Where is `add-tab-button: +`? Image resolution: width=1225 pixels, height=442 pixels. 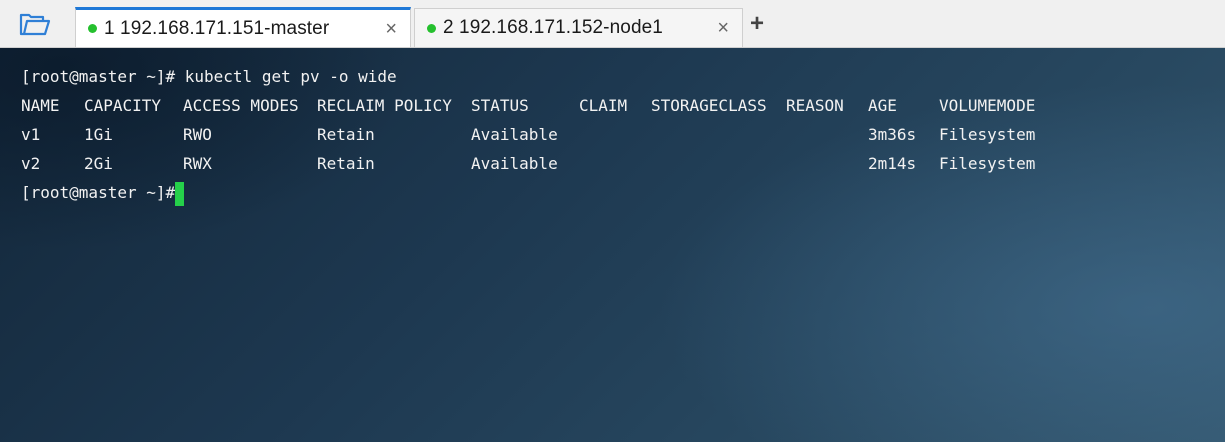 add-tab-button: + is located at coordinates (757, 24).